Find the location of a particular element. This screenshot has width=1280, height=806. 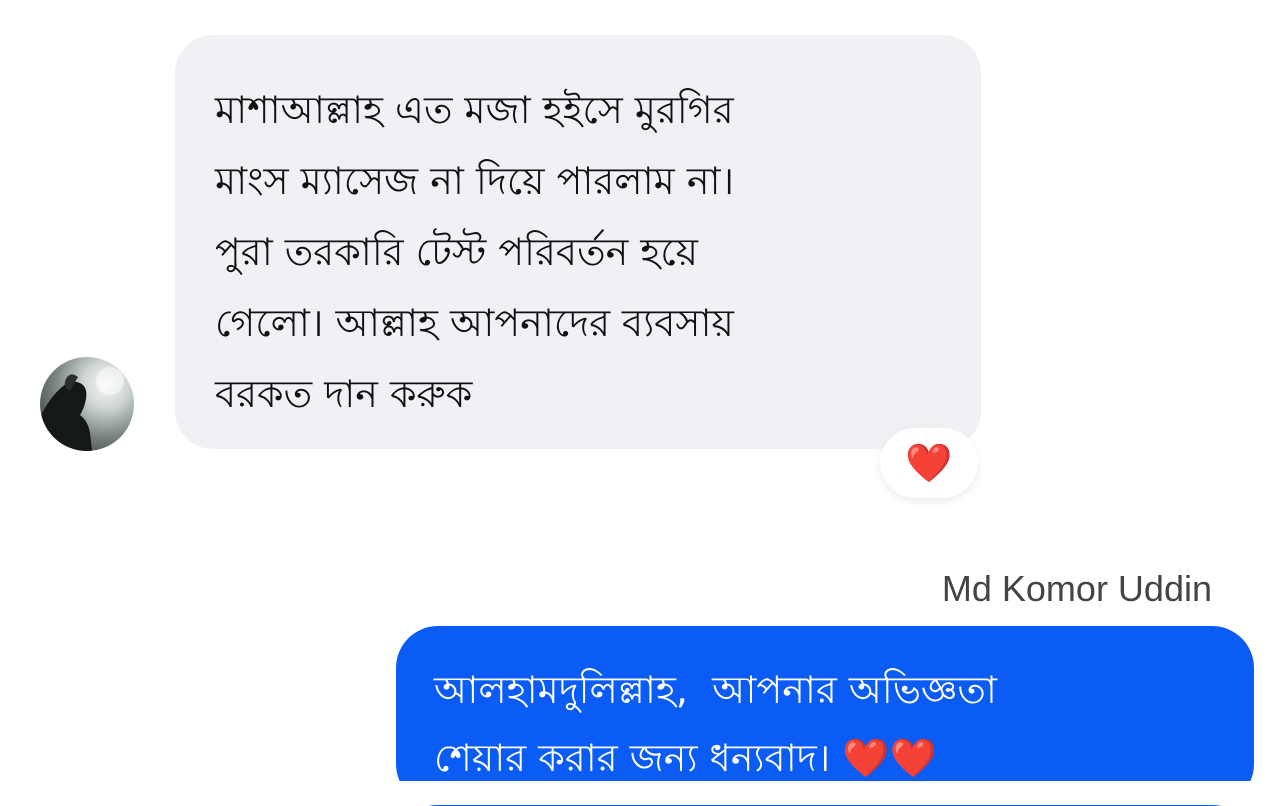

heart-emoji-icon: ❤️❤️ is located at coordinates (889, 758).